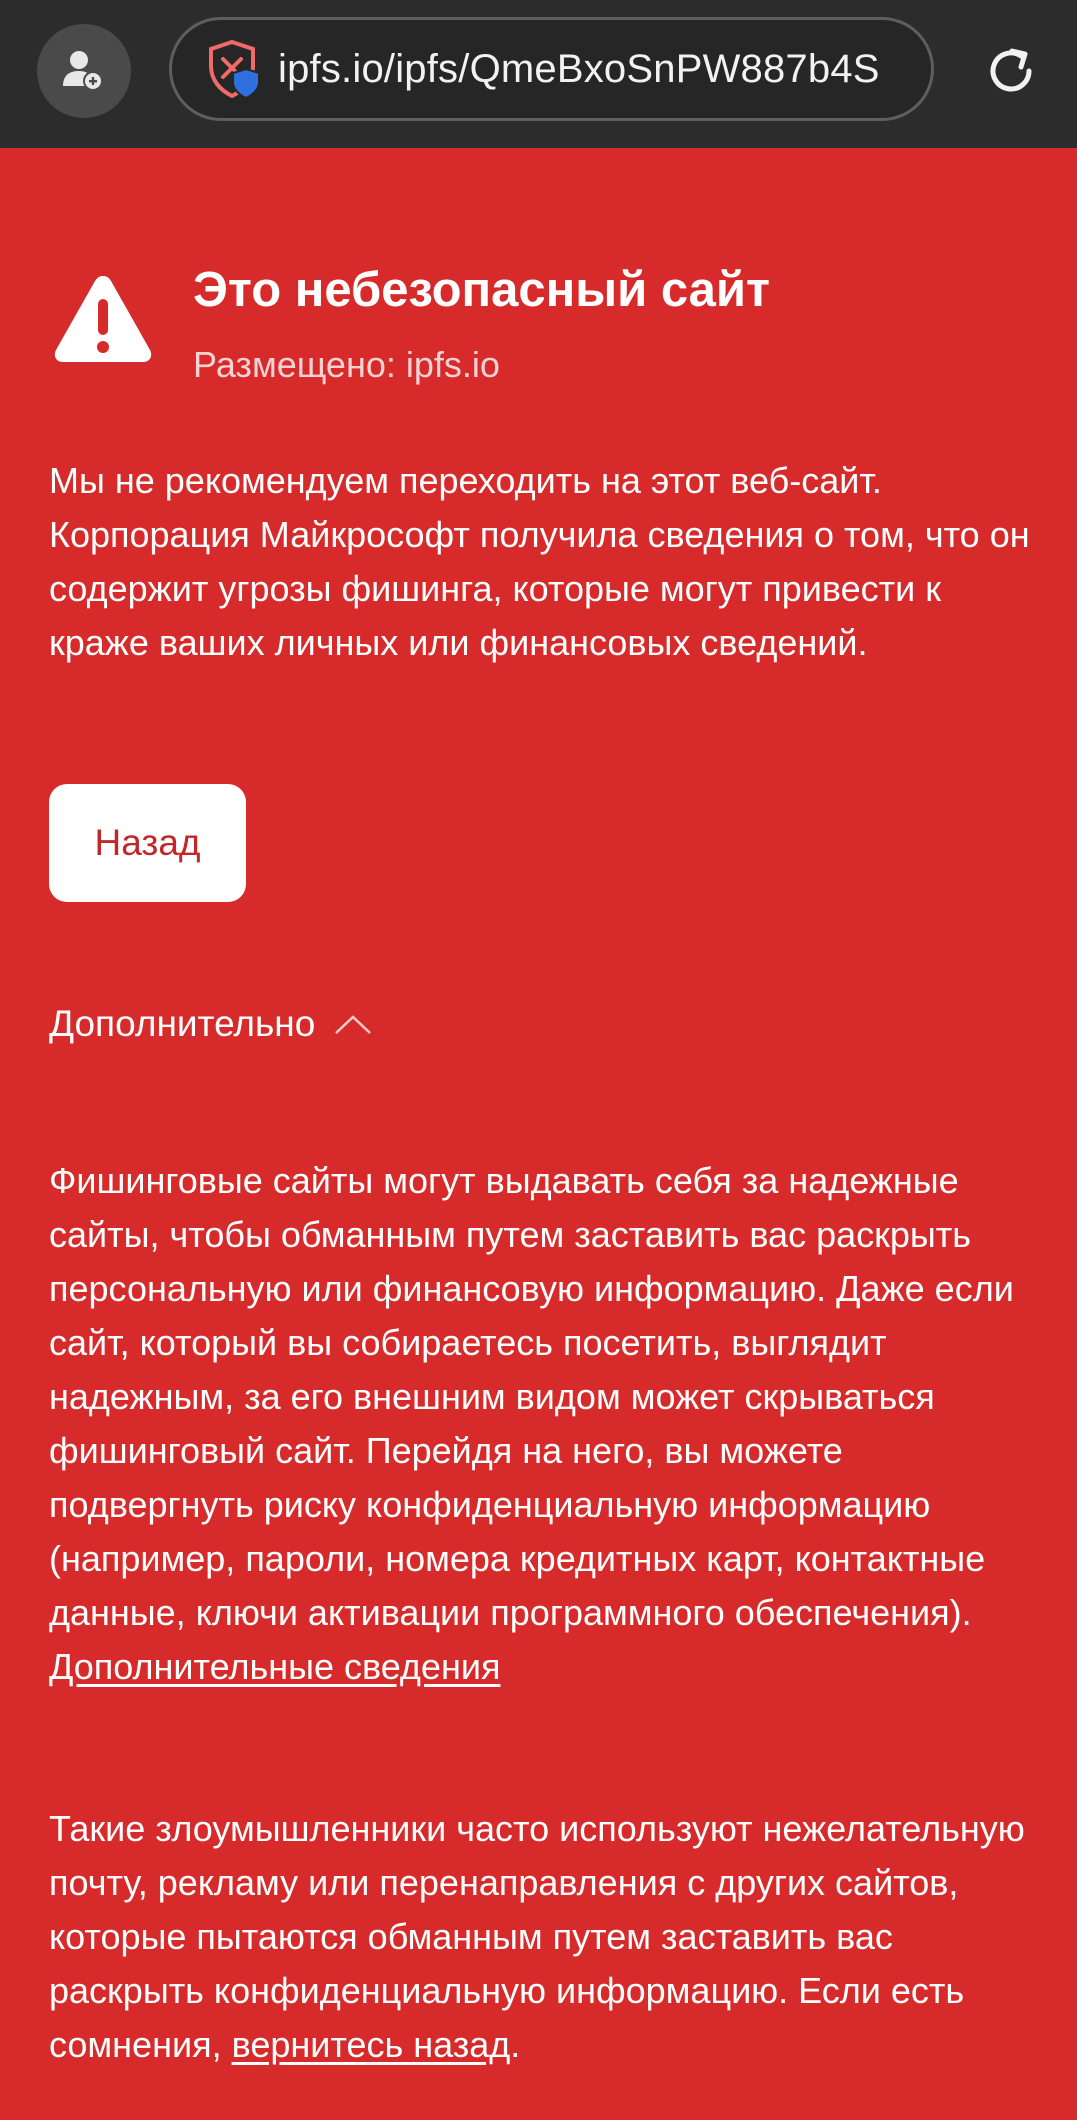  I want to click on profile-button, so click(84, 71).